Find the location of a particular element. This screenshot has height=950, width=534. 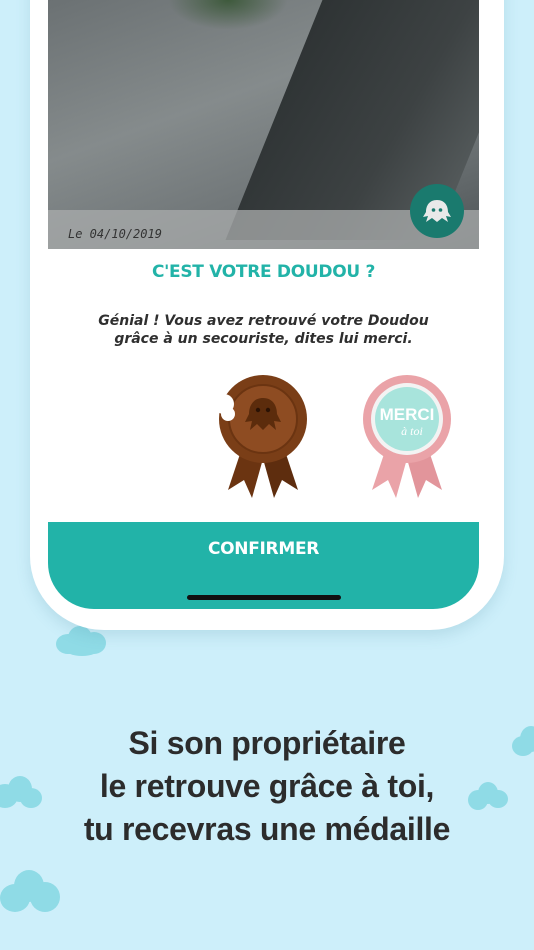

chocolate-medal-icon is located at coordinates (262, 436).